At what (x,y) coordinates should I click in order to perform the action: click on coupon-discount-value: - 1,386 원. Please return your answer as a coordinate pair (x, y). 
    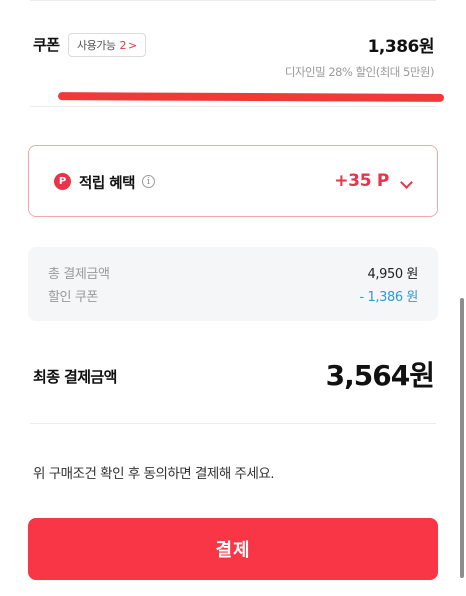
    Looking at the image, I should click on (388, 297).